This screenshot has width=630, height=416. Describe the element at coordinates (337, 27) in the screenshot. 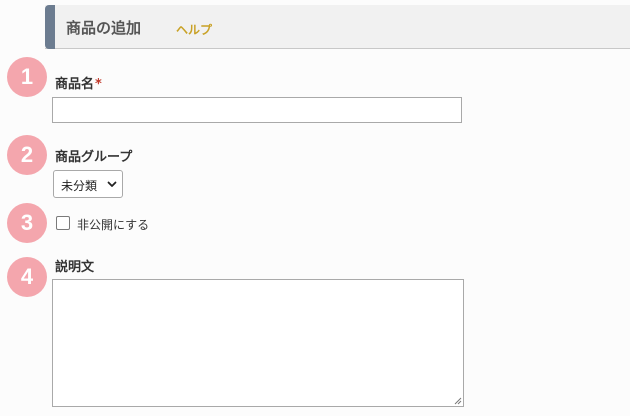

I see `page-header: 商品の追加 ヘルプ` at that location.